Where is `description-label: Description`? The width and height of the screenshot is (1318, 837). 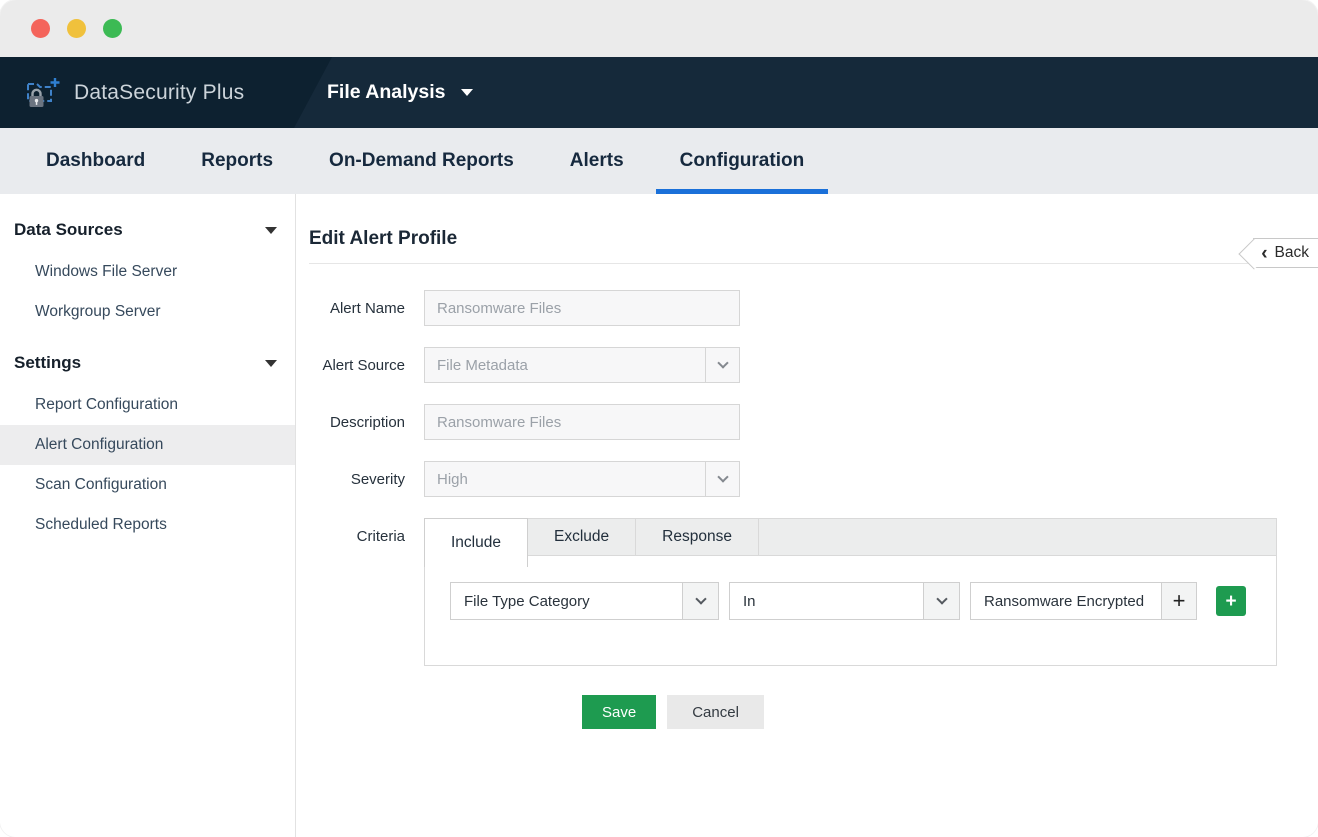 description-label: Description is located at coordinates (367, 422).